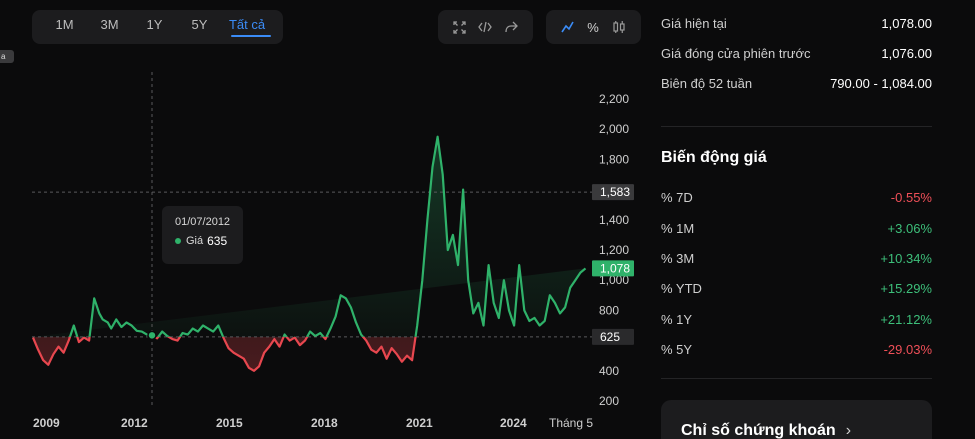  I want to click on current-price-value: 1,078.00, so click(906, 23).